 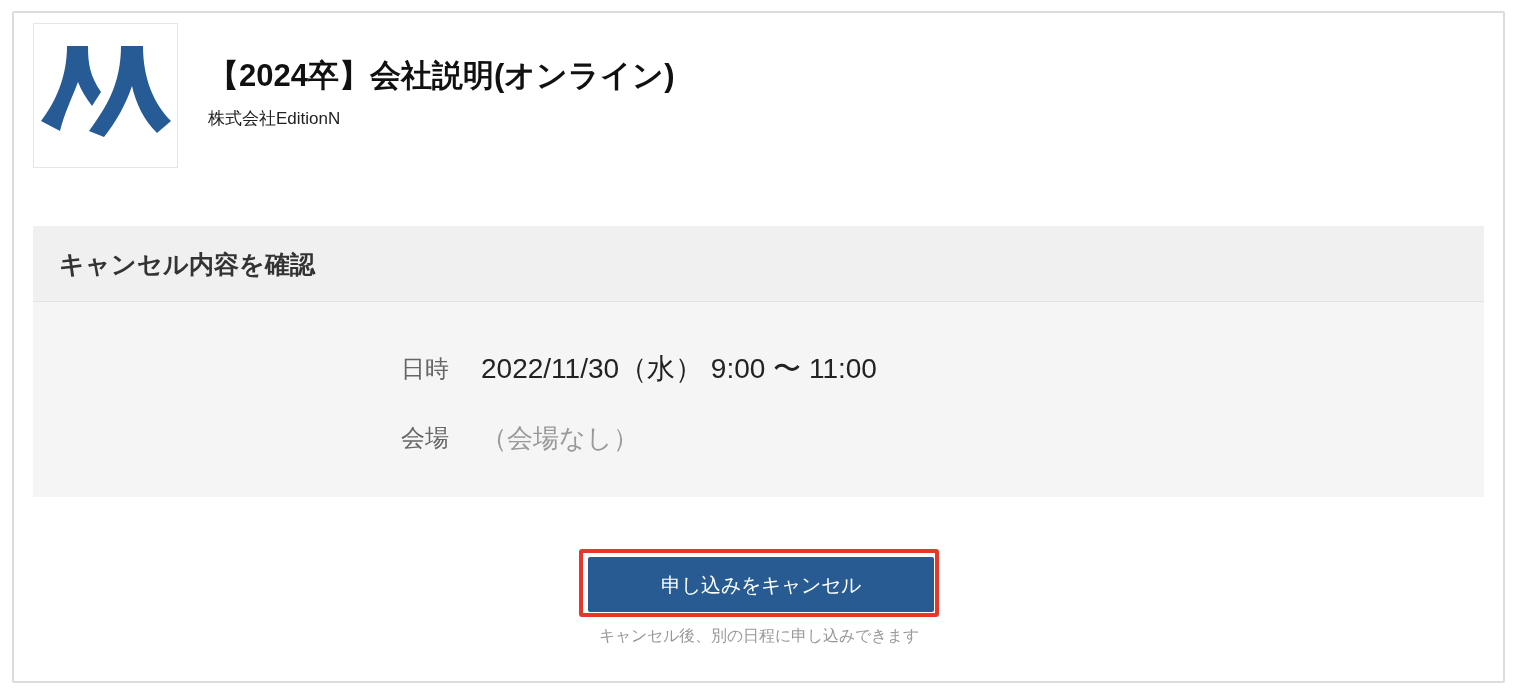 What do you see at coordinates (274, 119) in the screenshot?
I see `company-name: 株式会社EditionN` at bounding box center [274, 119].